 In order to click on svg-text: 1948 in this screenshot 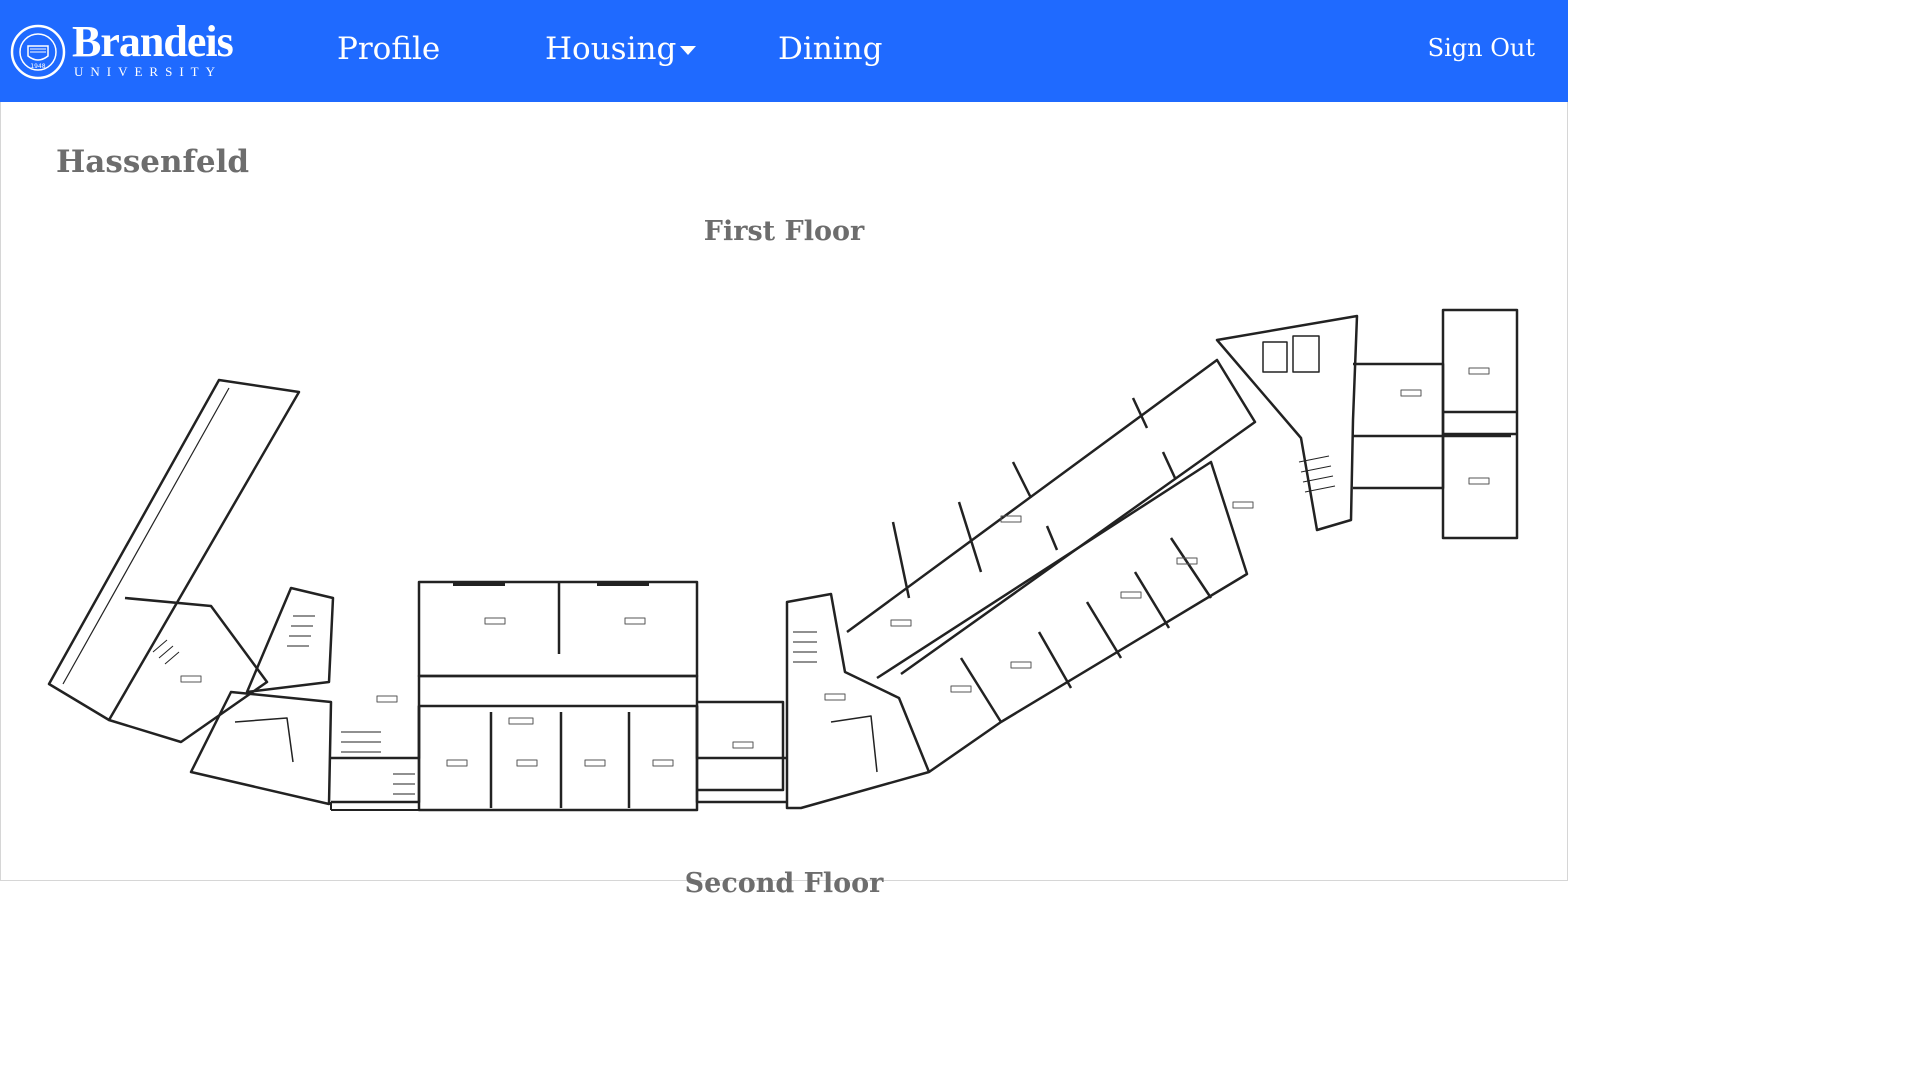, I will do `click(37, 66)`.